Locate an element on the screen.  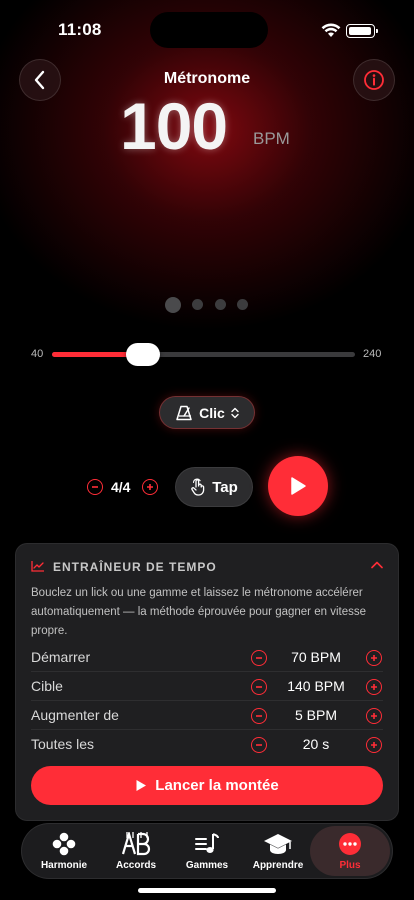
sound-selector: Clic is located at coordinates (207, 412).